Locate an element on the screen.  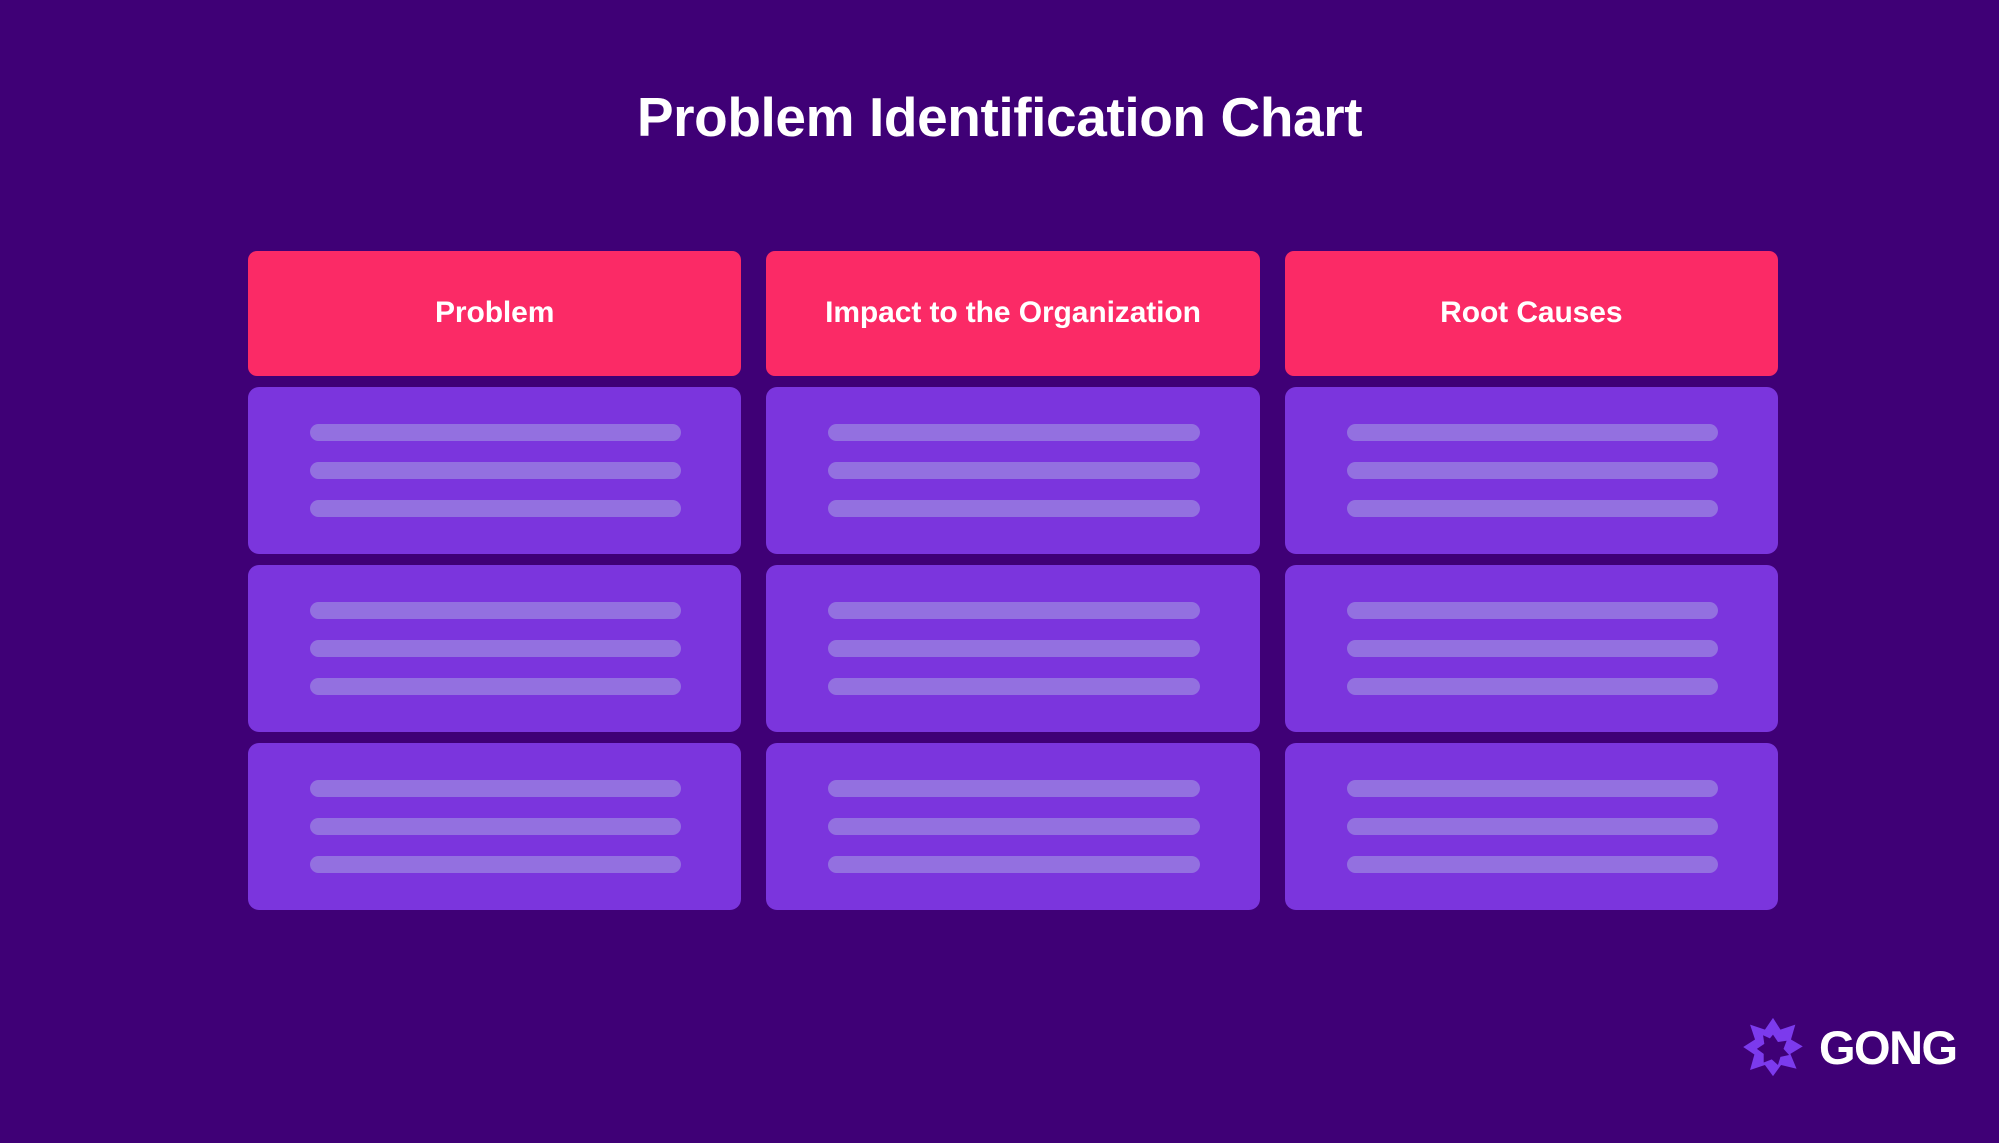
column-header-label: Problem is located at coordinates (494, 313).